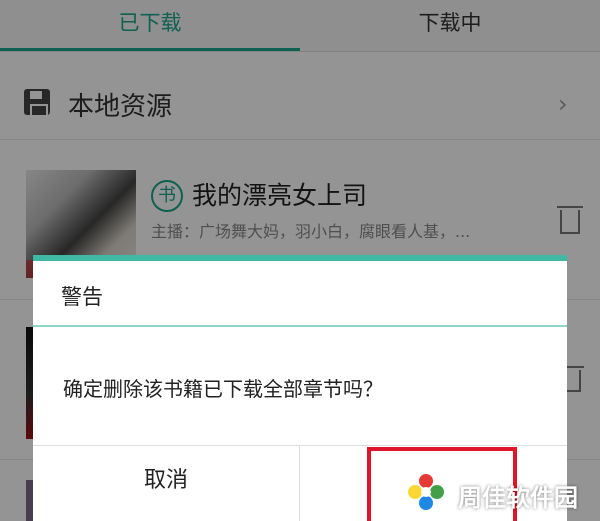 Image resolution: width=600 pixels, height=521 pixels. I want to click on dialog-title: 警告, so click(82, 297).